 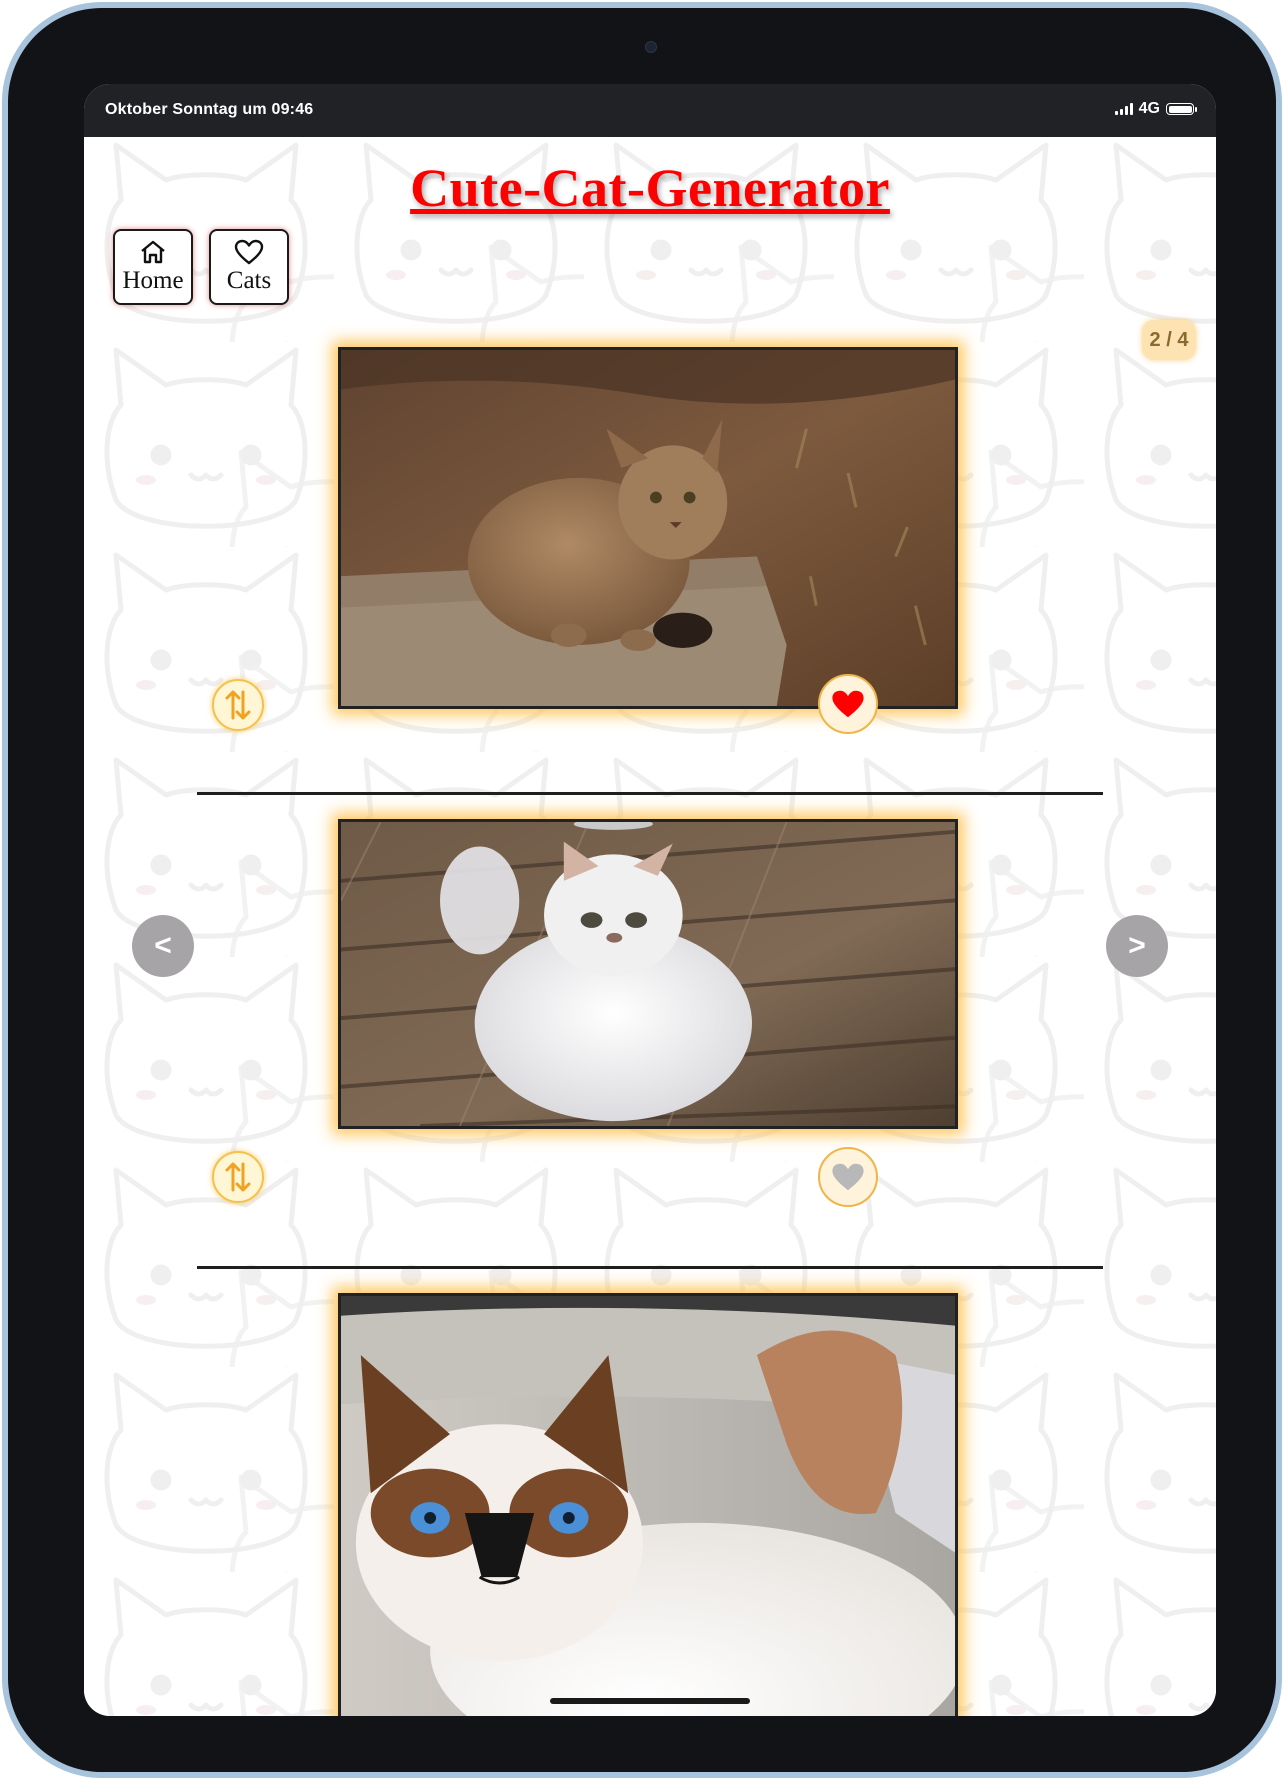 What do you see at coordinates (1137, 946) in the screenshot?
I see `carousel-next-button: >` at bounding box center [1137, 946].